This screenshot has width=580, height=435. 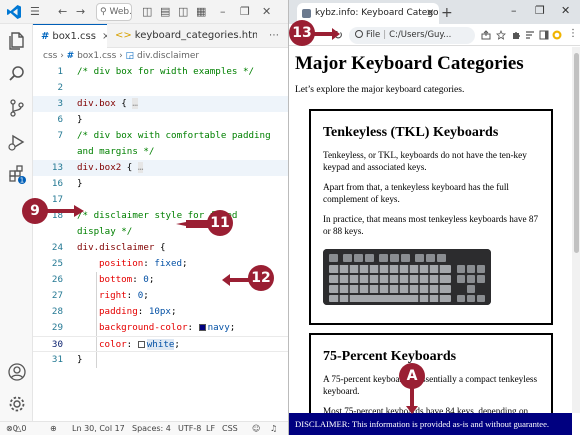 I want to click on callout-a: A, so click(x=412, y=376).